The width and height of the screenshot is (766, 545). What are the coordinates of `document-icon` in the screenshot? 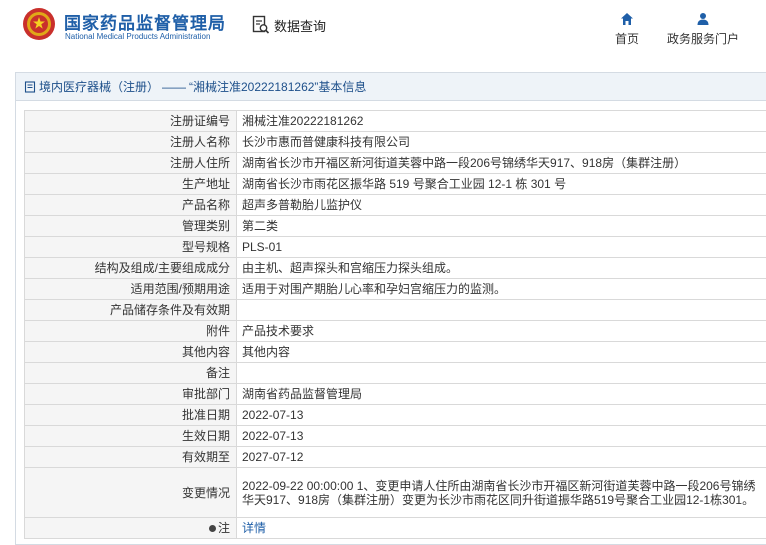 It's located at (30, 86).